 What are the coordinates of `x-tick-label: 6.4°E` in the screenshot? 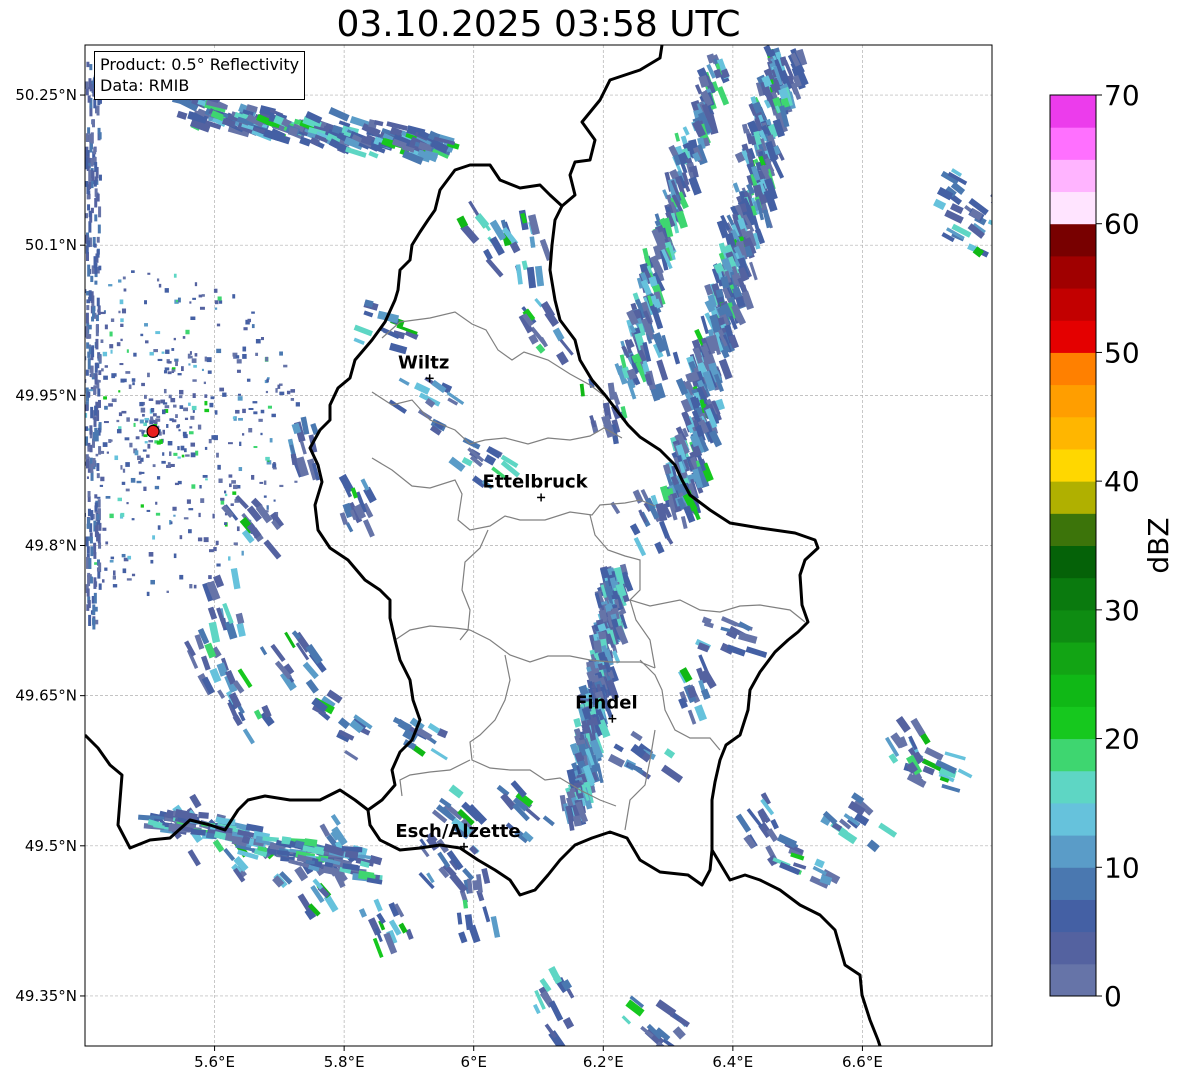 It's located at (732, 1062).